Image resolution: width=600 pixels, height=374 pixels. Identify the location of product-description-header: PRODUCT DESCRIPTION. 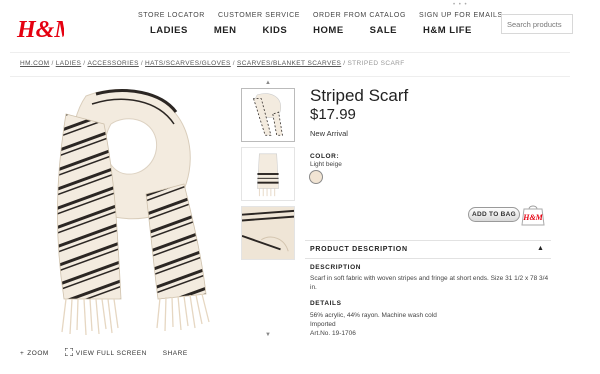
(359, 249).